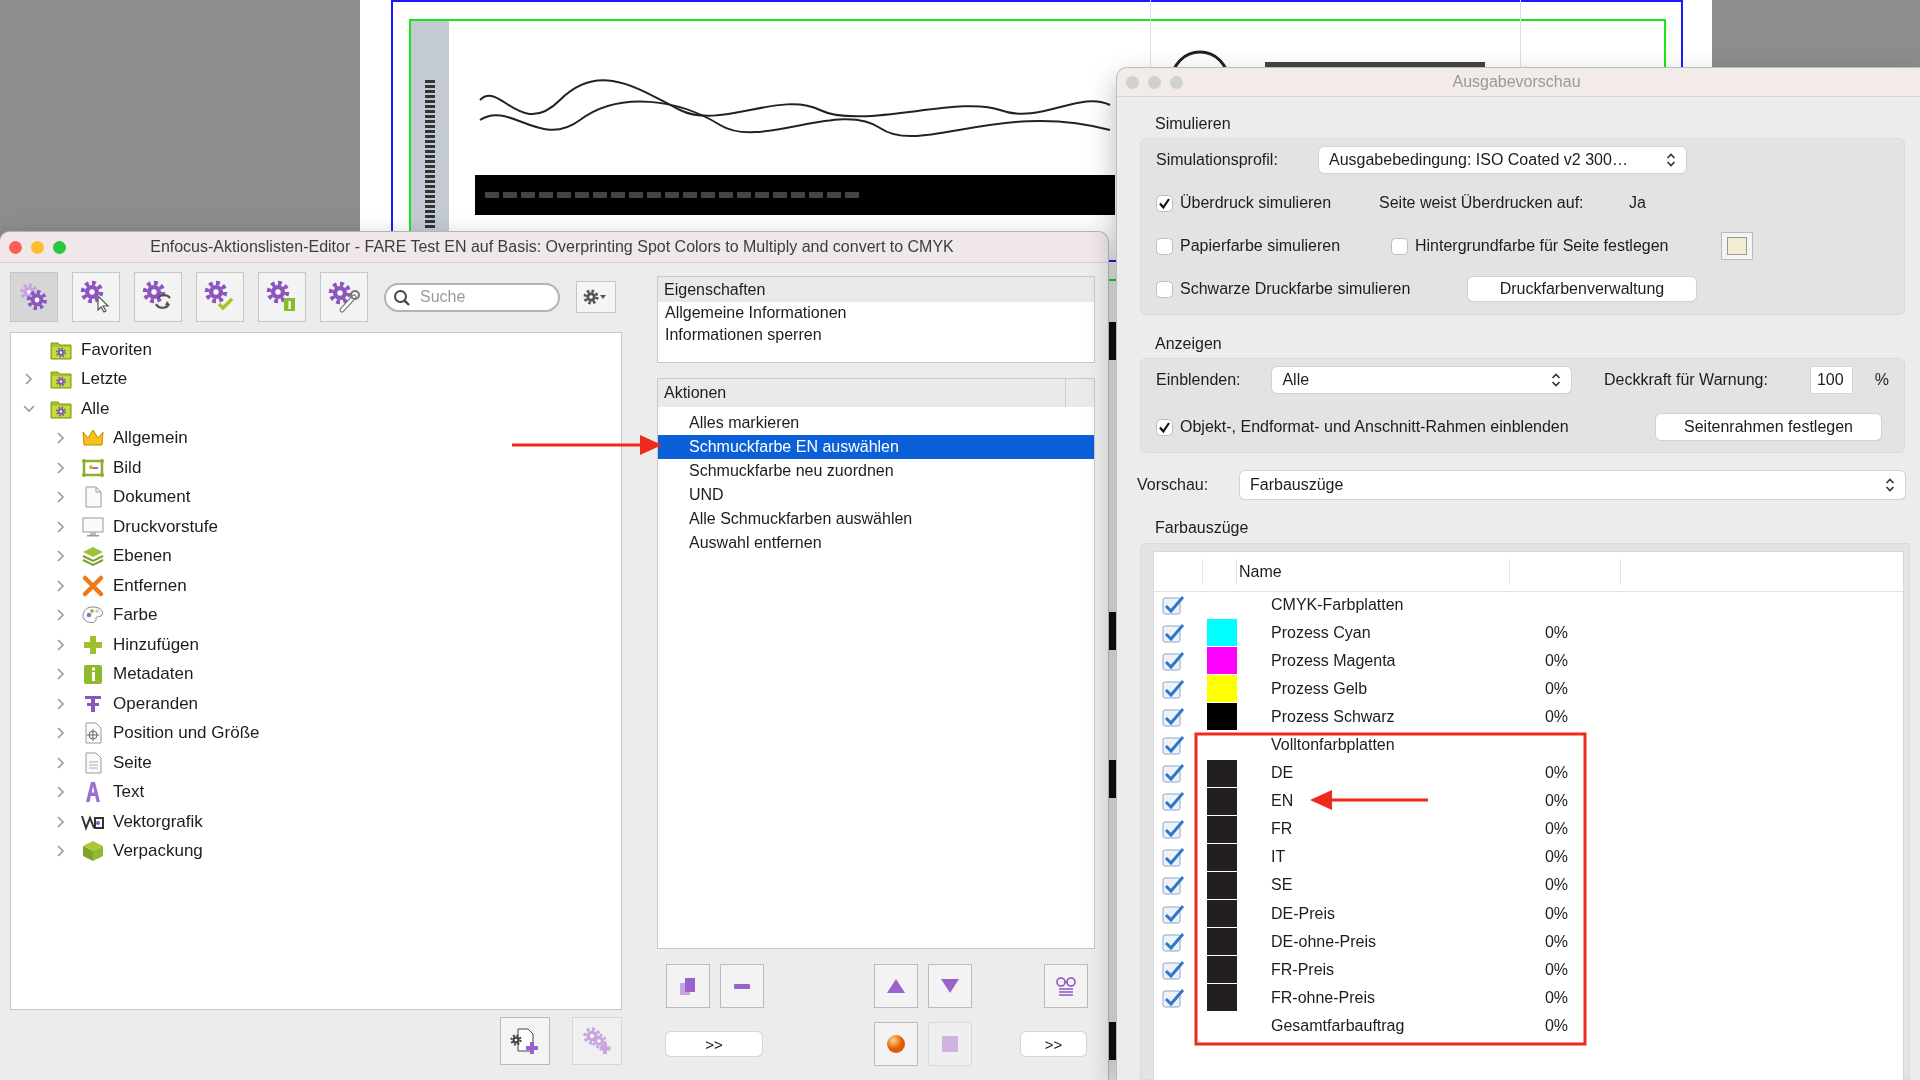 This screenshot has width=1920, height=1080. I want to click on property-item: Allgemeine Informationen, so click(876, 313).